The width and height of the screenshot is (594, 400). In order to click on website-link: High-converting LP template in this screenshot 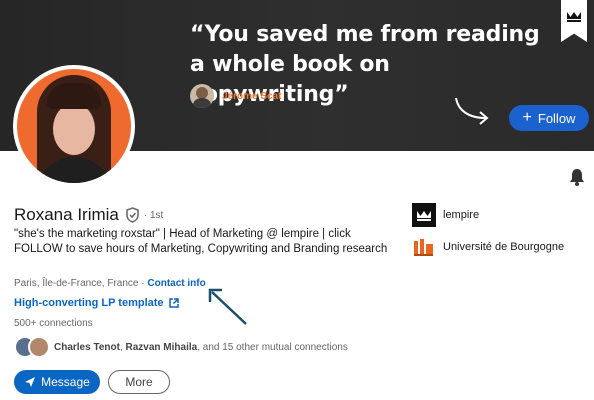, I will do `click(96, 303)`.